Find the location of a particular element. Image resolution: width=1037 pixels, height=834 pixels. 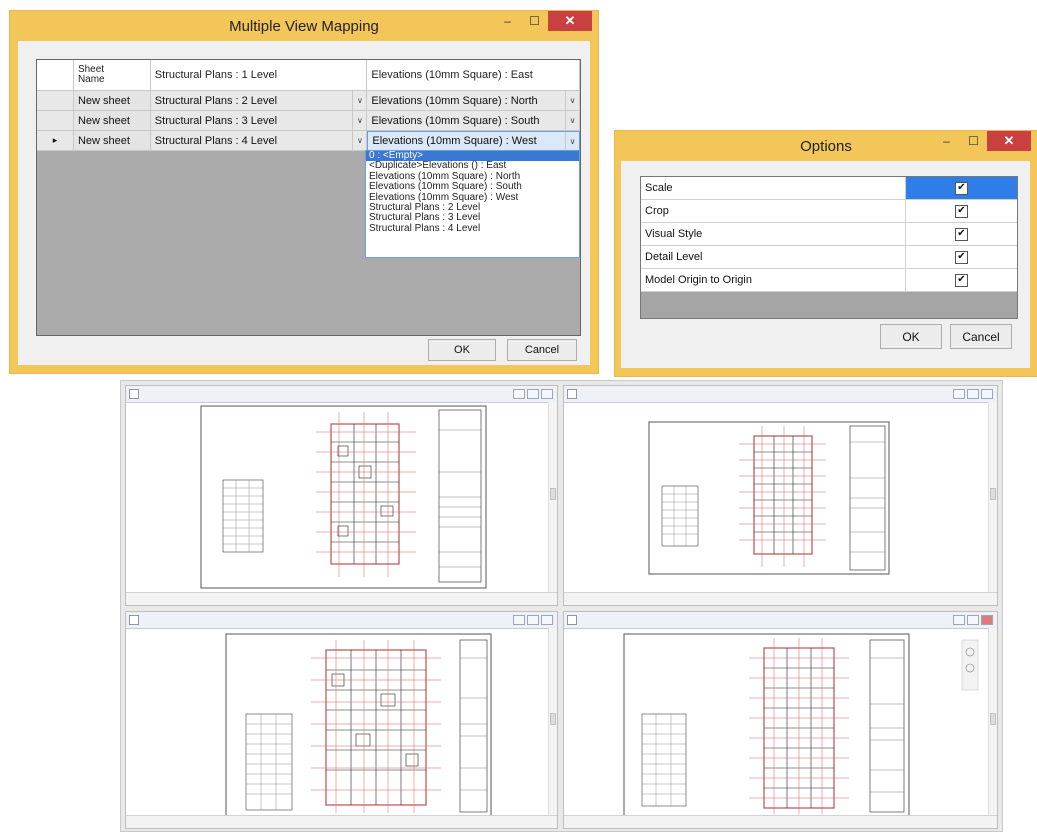

option-row-model-origin: Model Origin to Origin ✔ is located at coordinates (829, 280).